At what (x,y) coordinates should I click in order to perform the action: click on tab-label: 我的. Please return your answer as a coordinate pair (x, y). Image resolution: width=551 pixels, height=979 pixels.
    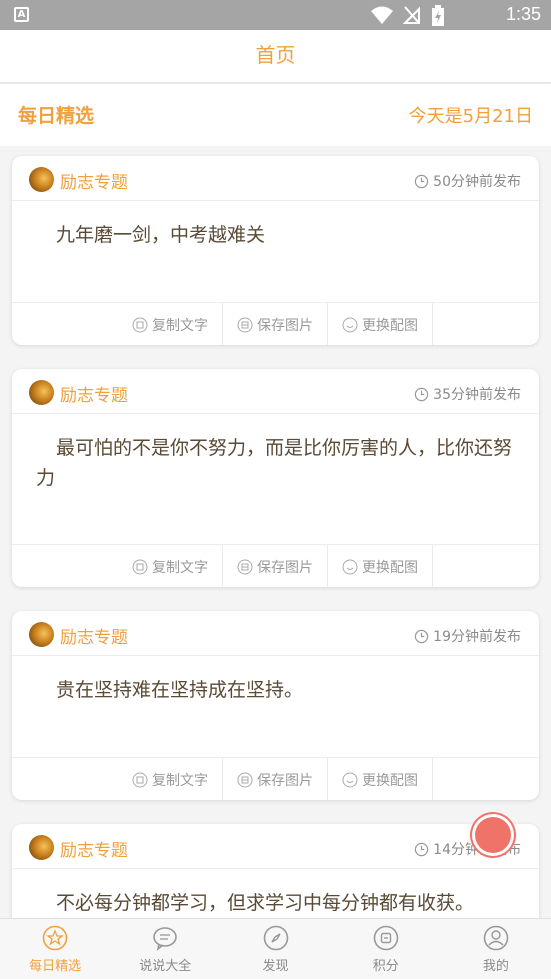
    Looking at the image, I should click on (495, 966).